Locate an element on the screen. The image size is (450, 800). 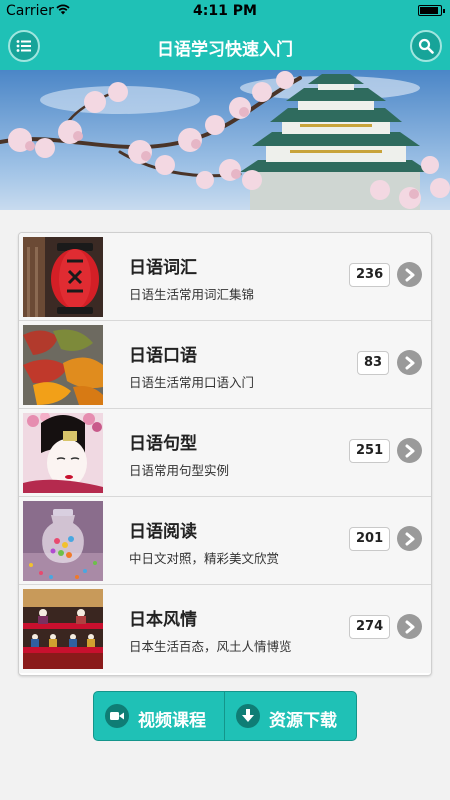
item-subtitle: 日语生活常用口语入门 is located at coordinates (192, 382).